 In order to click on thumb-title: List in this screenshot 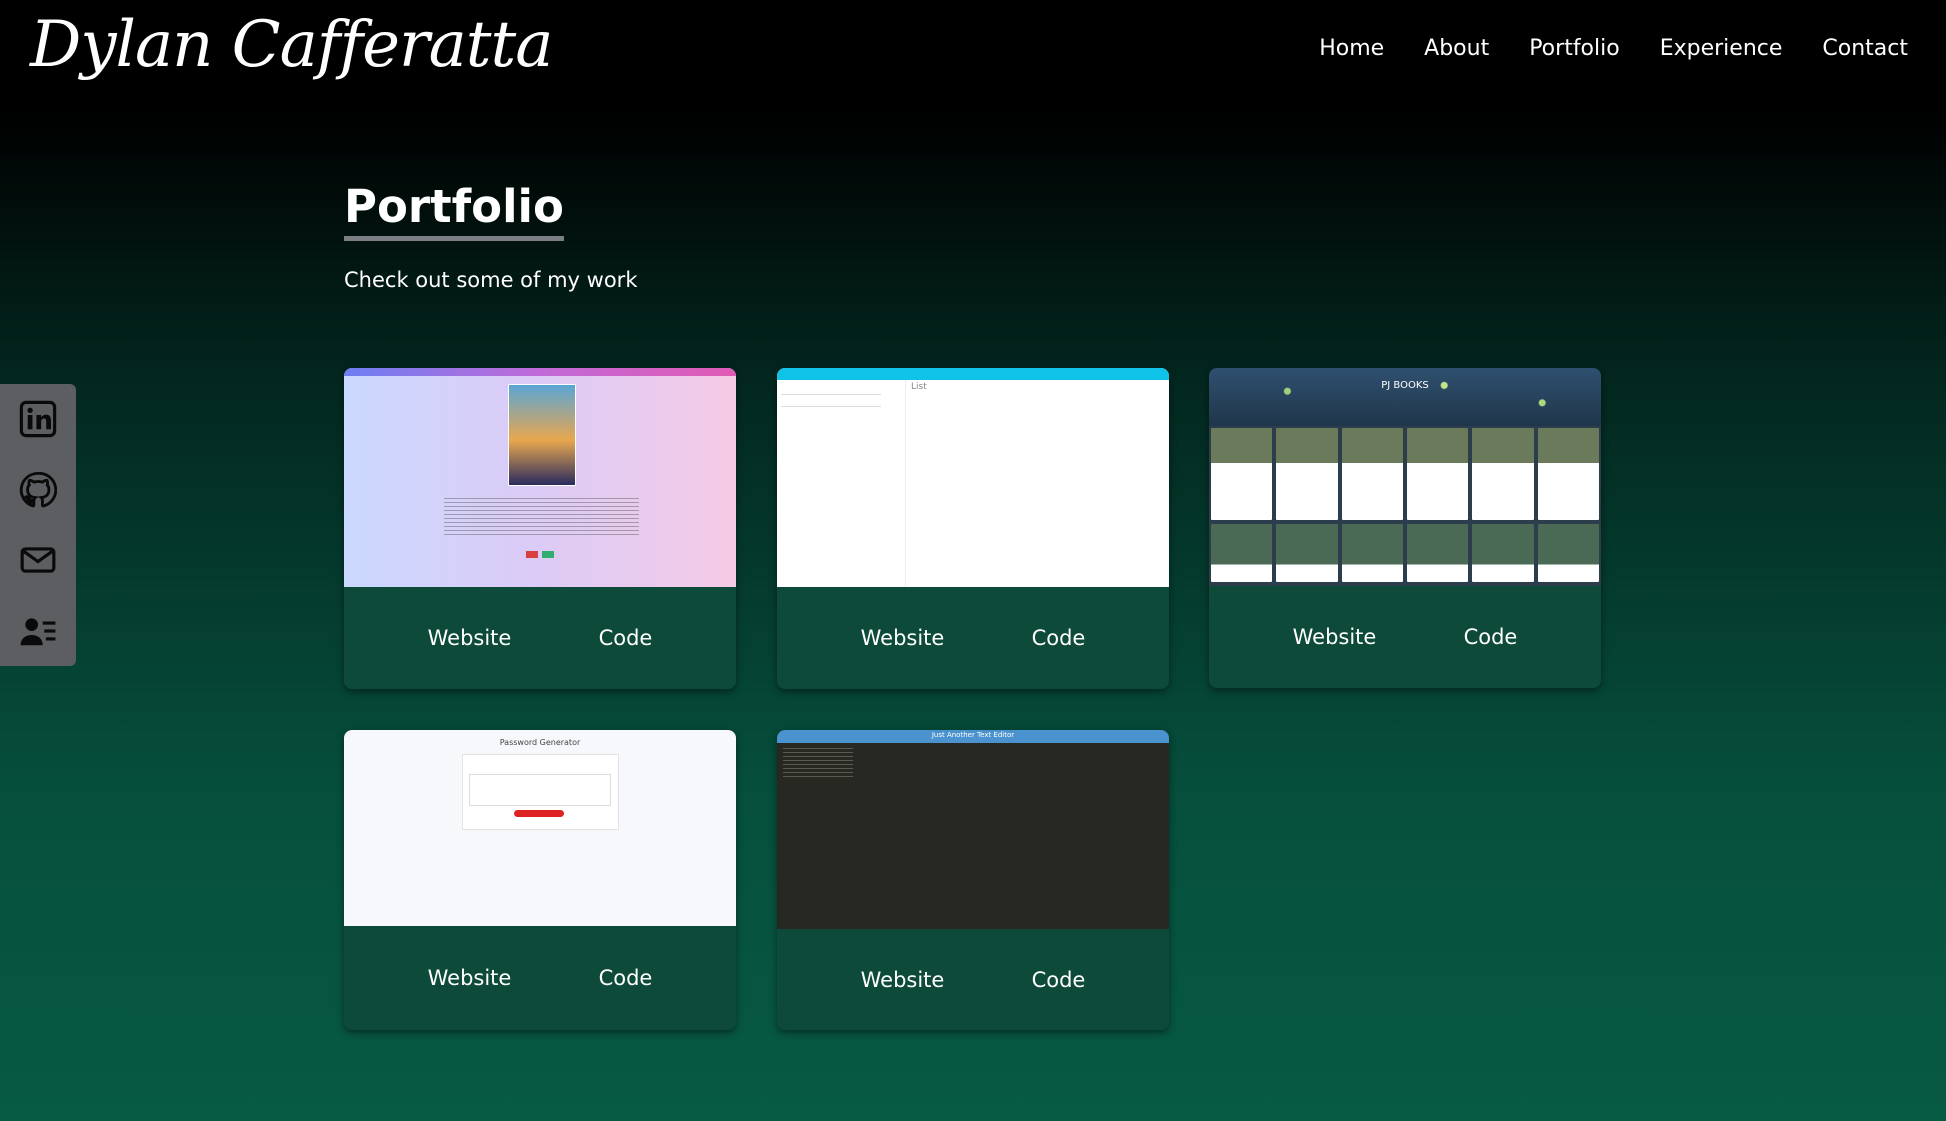, I will do `click(919, 387)`.